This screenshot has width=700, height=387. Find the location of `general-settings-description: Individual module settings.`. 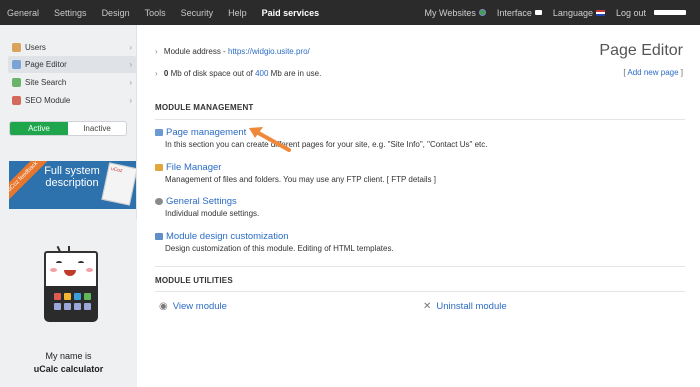

general-settings-description: Individual module settings. is located at coordinates (212, 213).